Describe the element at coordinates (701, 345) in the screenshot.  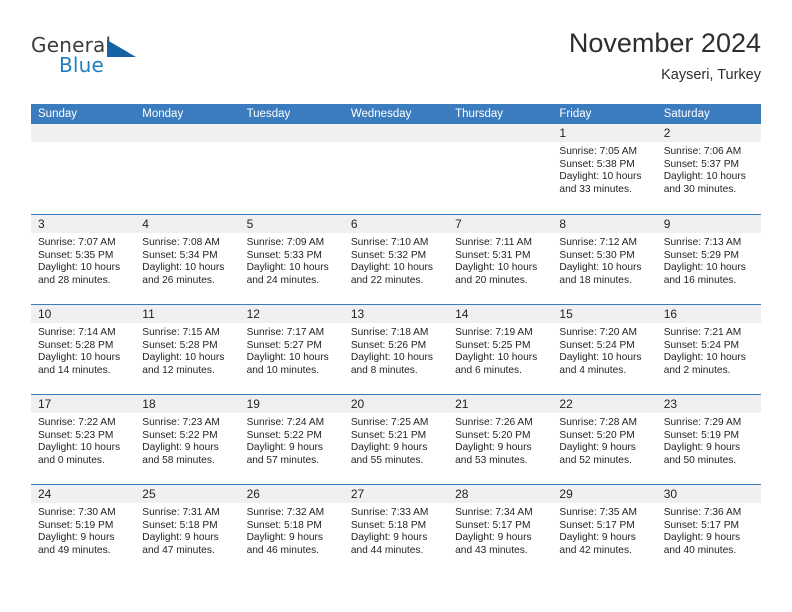
I see `sunset-time: Sunset: 5:24 PM` at that location.